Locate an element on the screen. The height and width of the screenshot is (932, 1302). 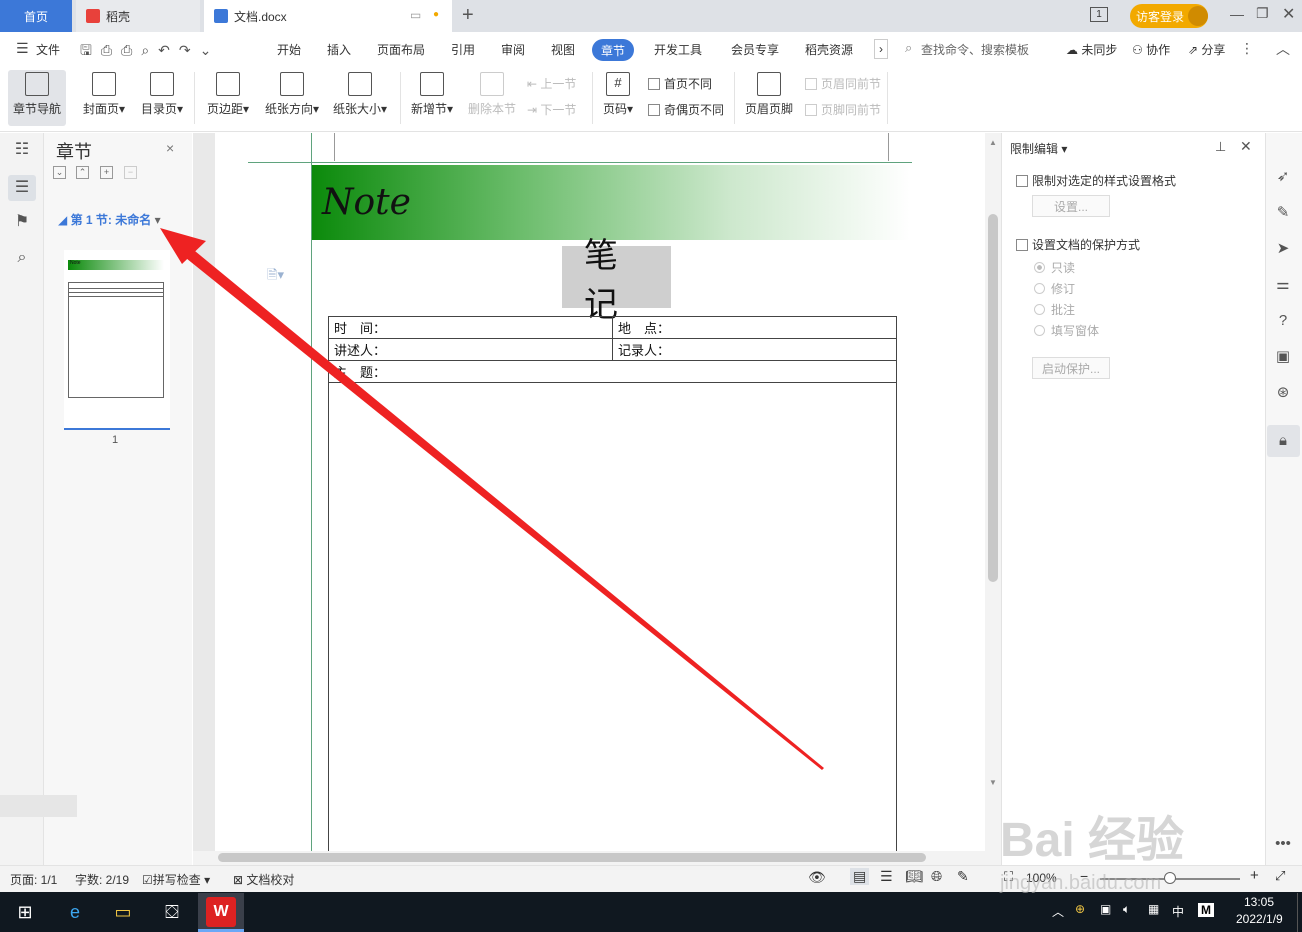
clock-time: 13:05 is located at coordinates (1259, 902).